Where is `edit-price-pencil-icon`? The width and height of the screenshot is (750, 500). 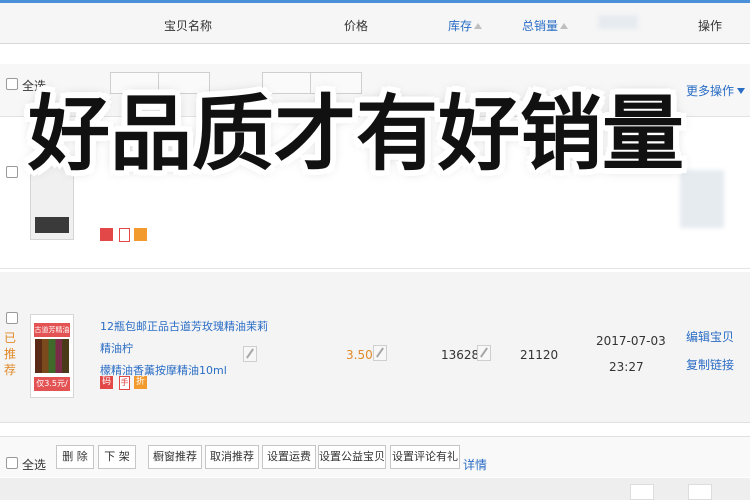 edit-price-pencil-icon is located at coordinates (380, 353).